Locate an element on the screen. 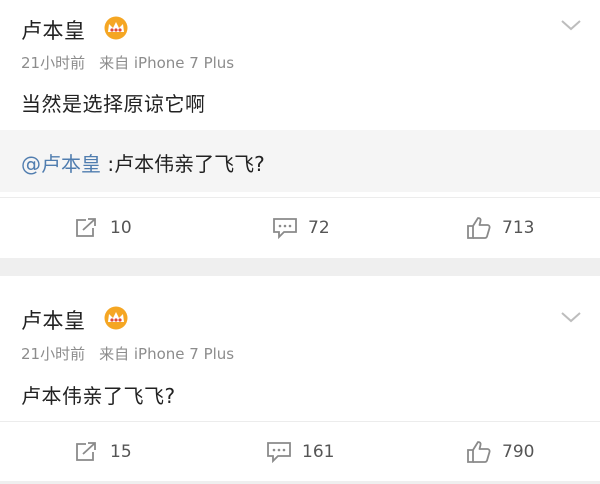  quoted-line: @卢本皇 :卢本伟亲了飞飞? is located at coordinates (143, 162).